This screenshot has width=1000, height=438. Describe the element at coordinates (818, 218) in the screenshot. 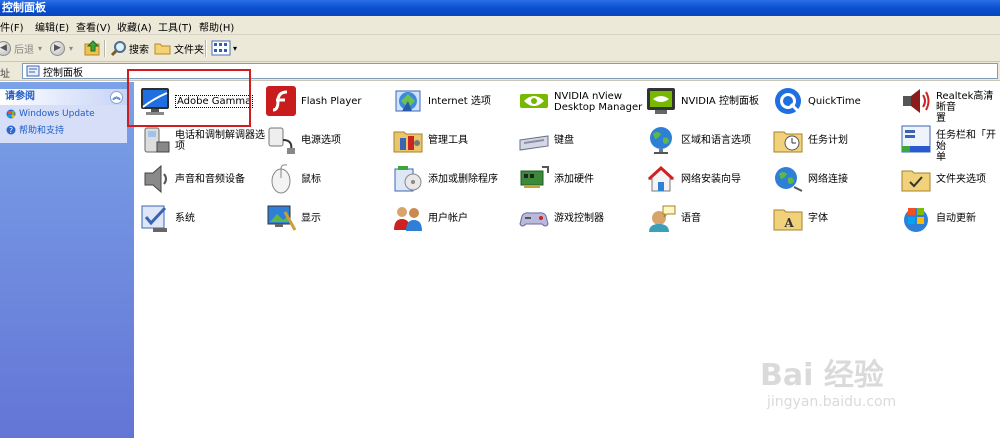

I see `item-label: 字体` at that location.